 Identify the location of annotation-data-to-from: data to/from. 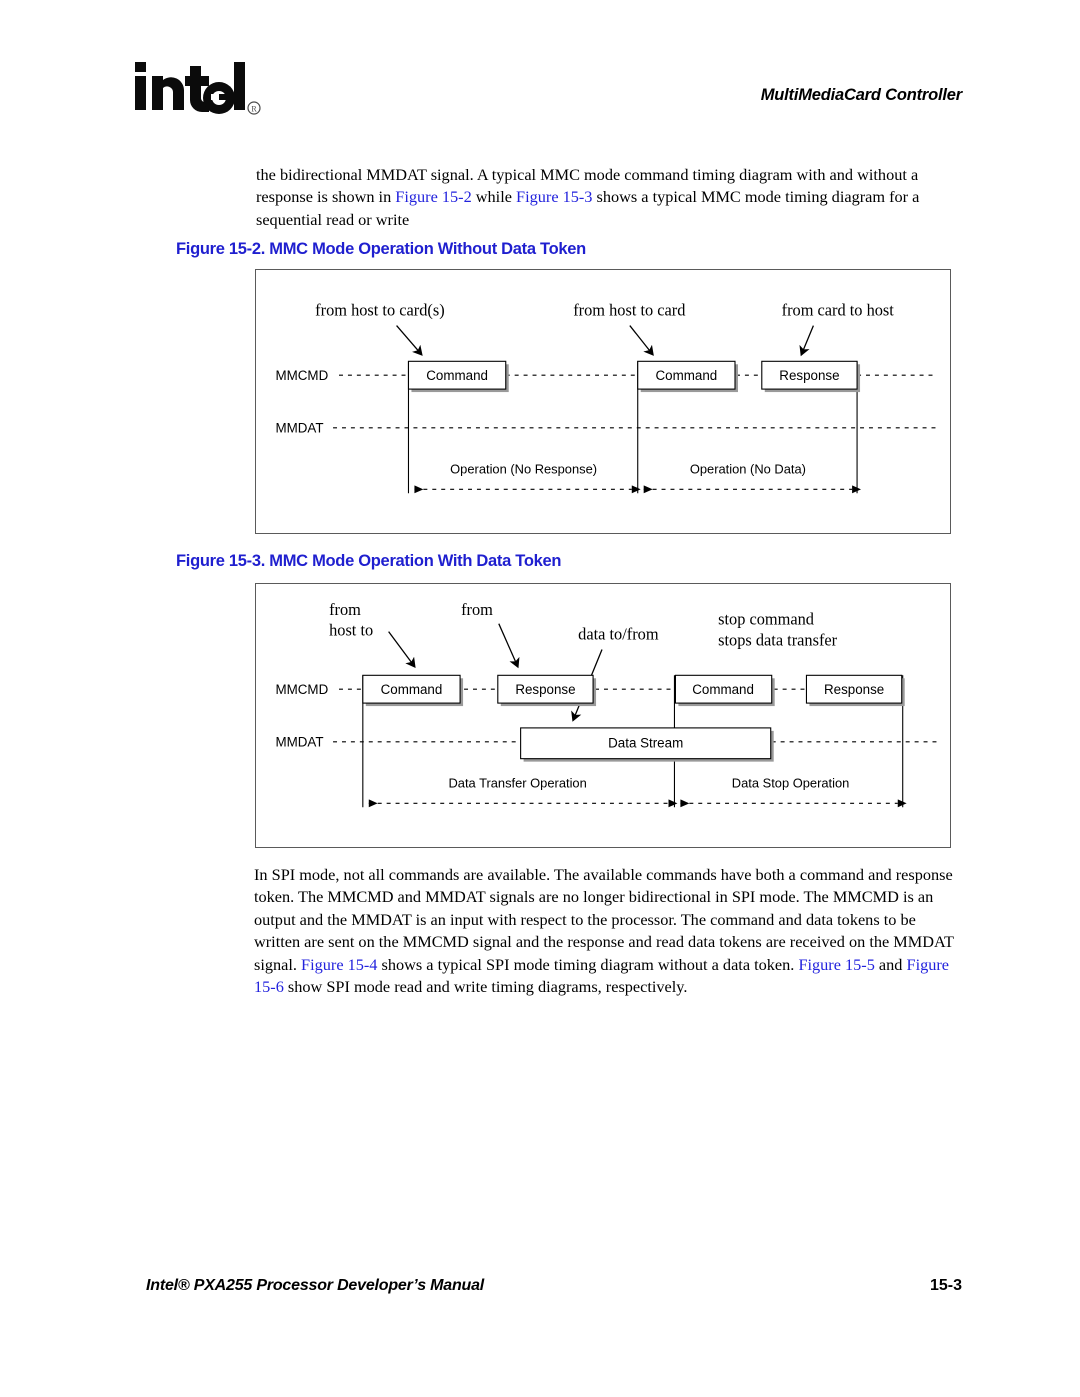
(618, 634).